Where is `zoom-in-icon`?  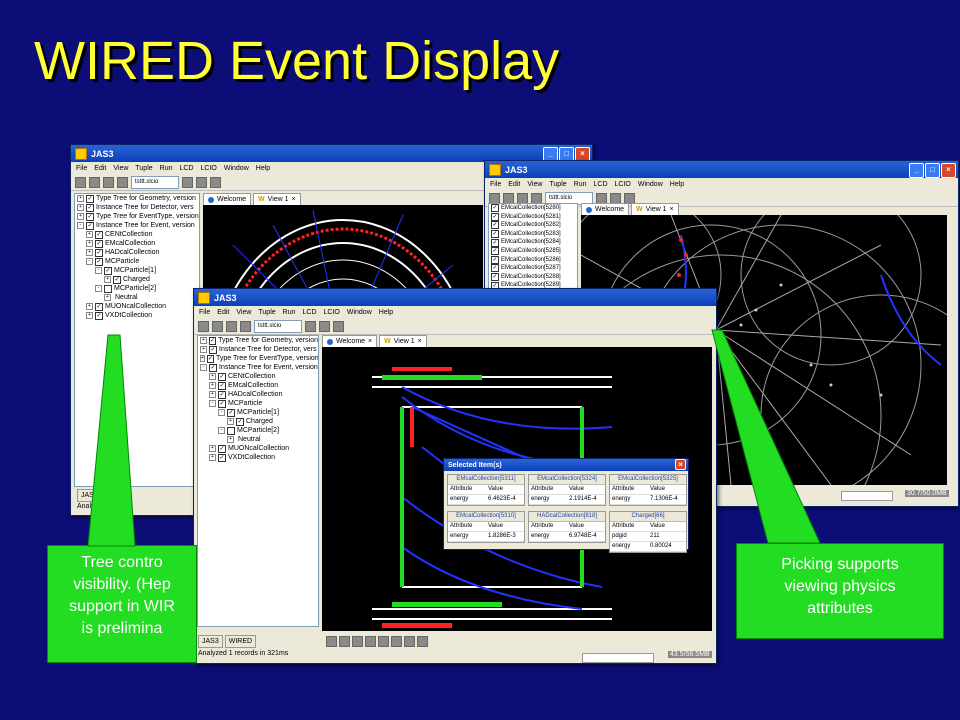
zoom-in-icon is located at coordinates (331, 641).